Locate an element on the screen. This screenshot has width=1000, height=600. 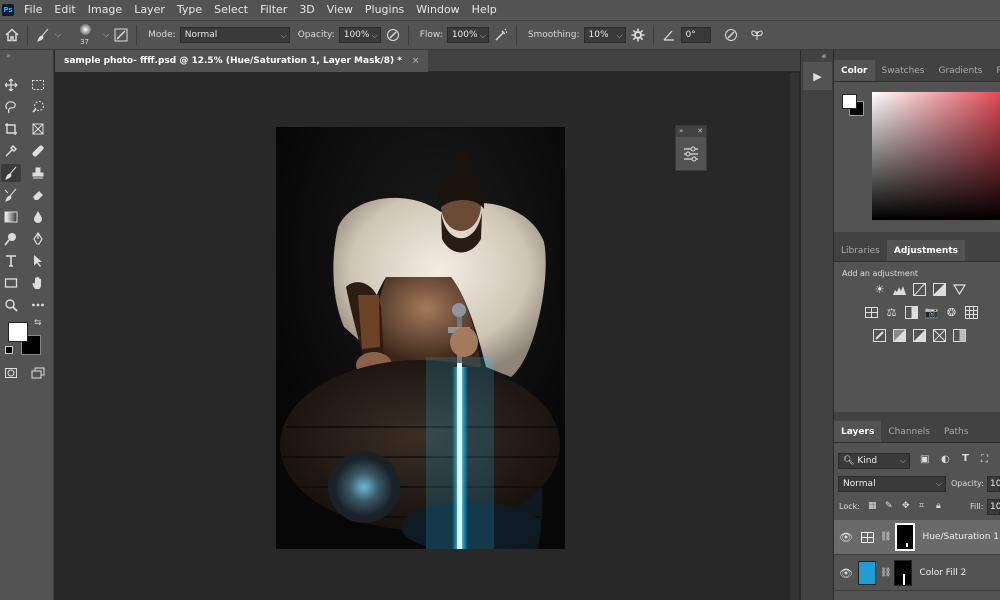
black-white-icon is located at coordinates (911, 312).